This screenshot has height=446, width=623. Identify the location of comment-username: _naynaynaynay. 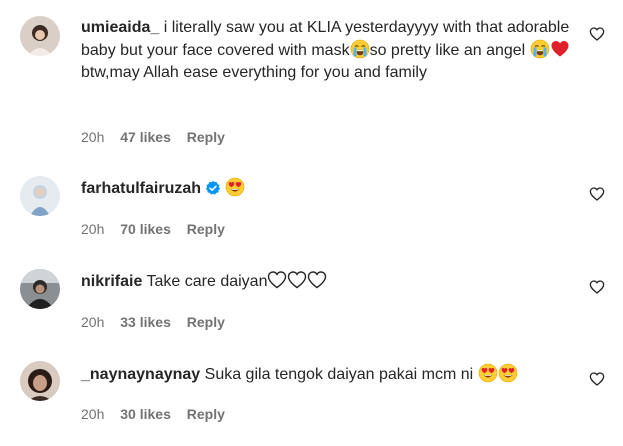
(140, 374).